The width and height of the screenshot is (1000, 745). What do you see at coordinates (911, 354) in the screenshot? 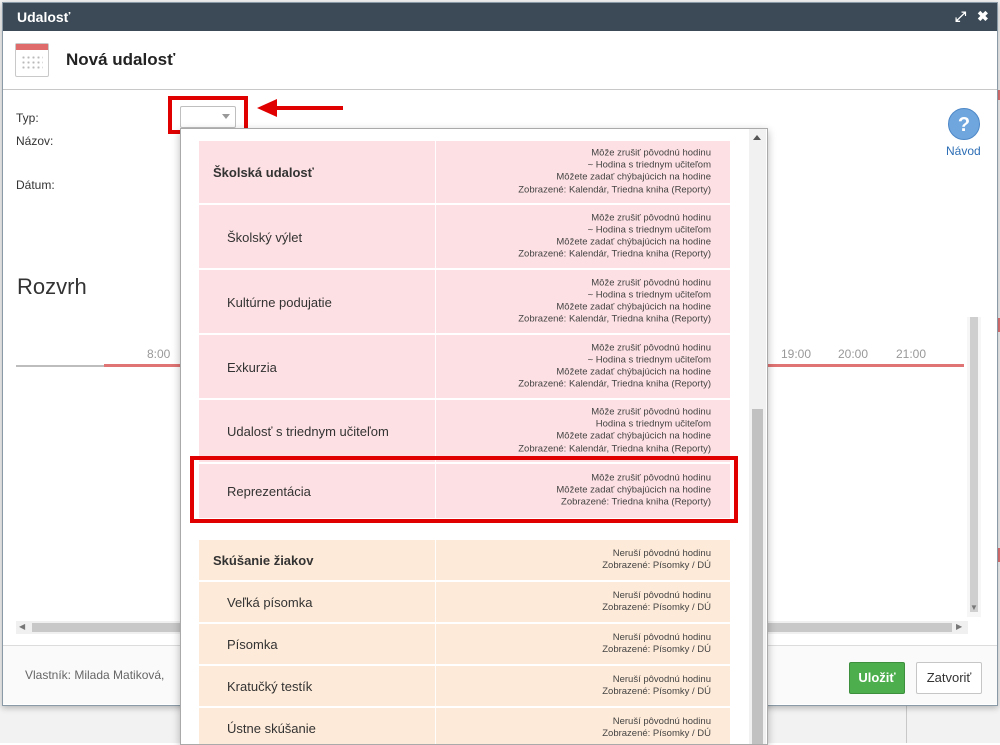
I see `hour-tick: 21:00` at bounding box center [911, 354].